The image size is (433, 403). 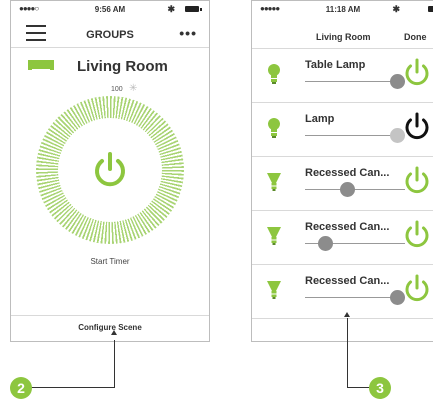 I want to click on more-icon: •••, so click(x=188, y=33).